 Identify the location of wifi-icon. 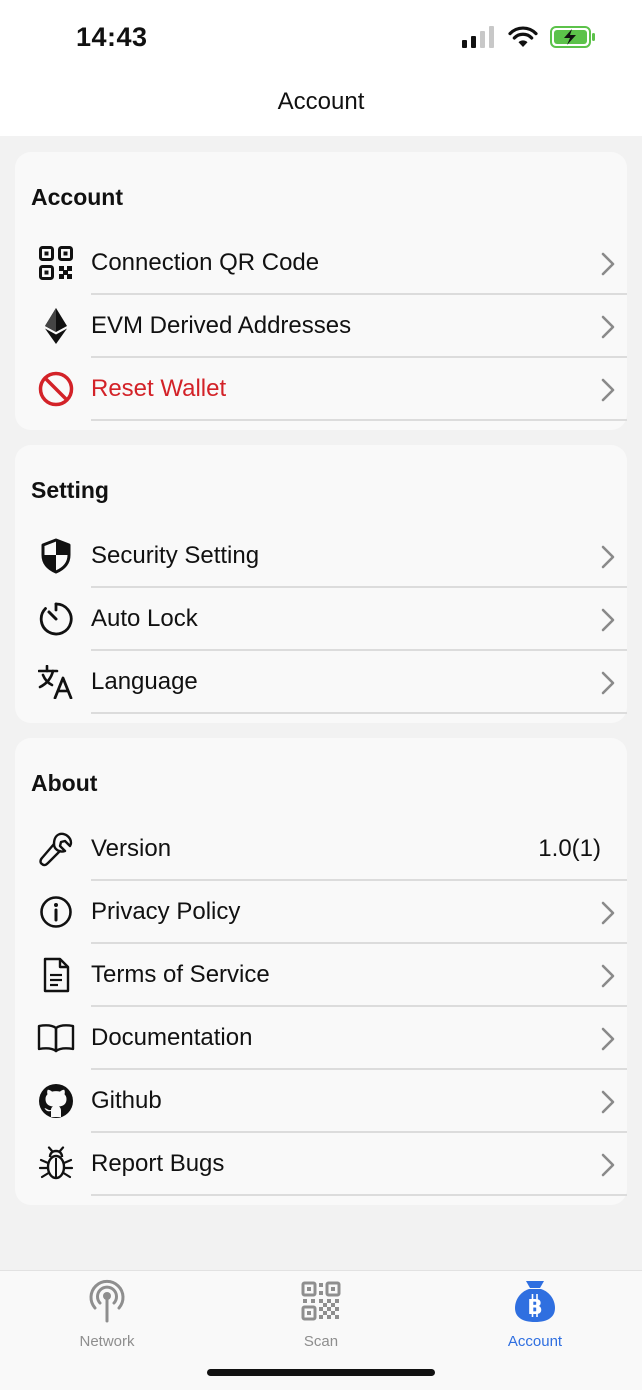
(523, 36).